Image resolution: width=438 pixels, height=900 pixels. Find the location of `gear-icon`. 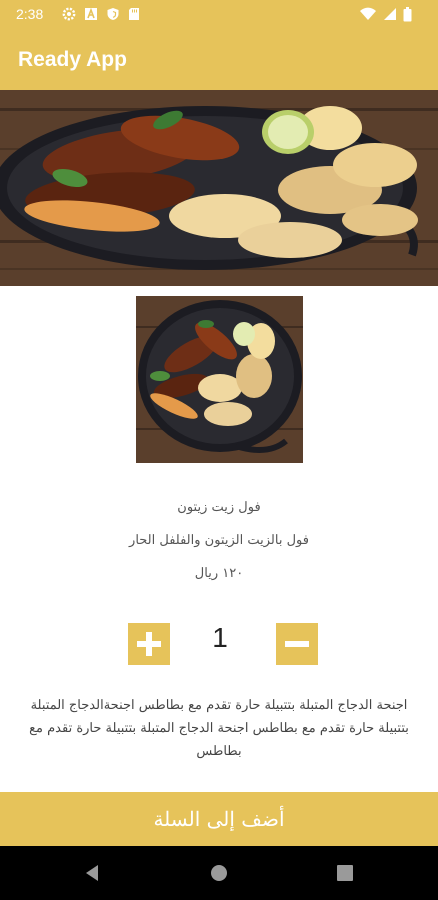

gear-icon is located at coordinates (69, 14).